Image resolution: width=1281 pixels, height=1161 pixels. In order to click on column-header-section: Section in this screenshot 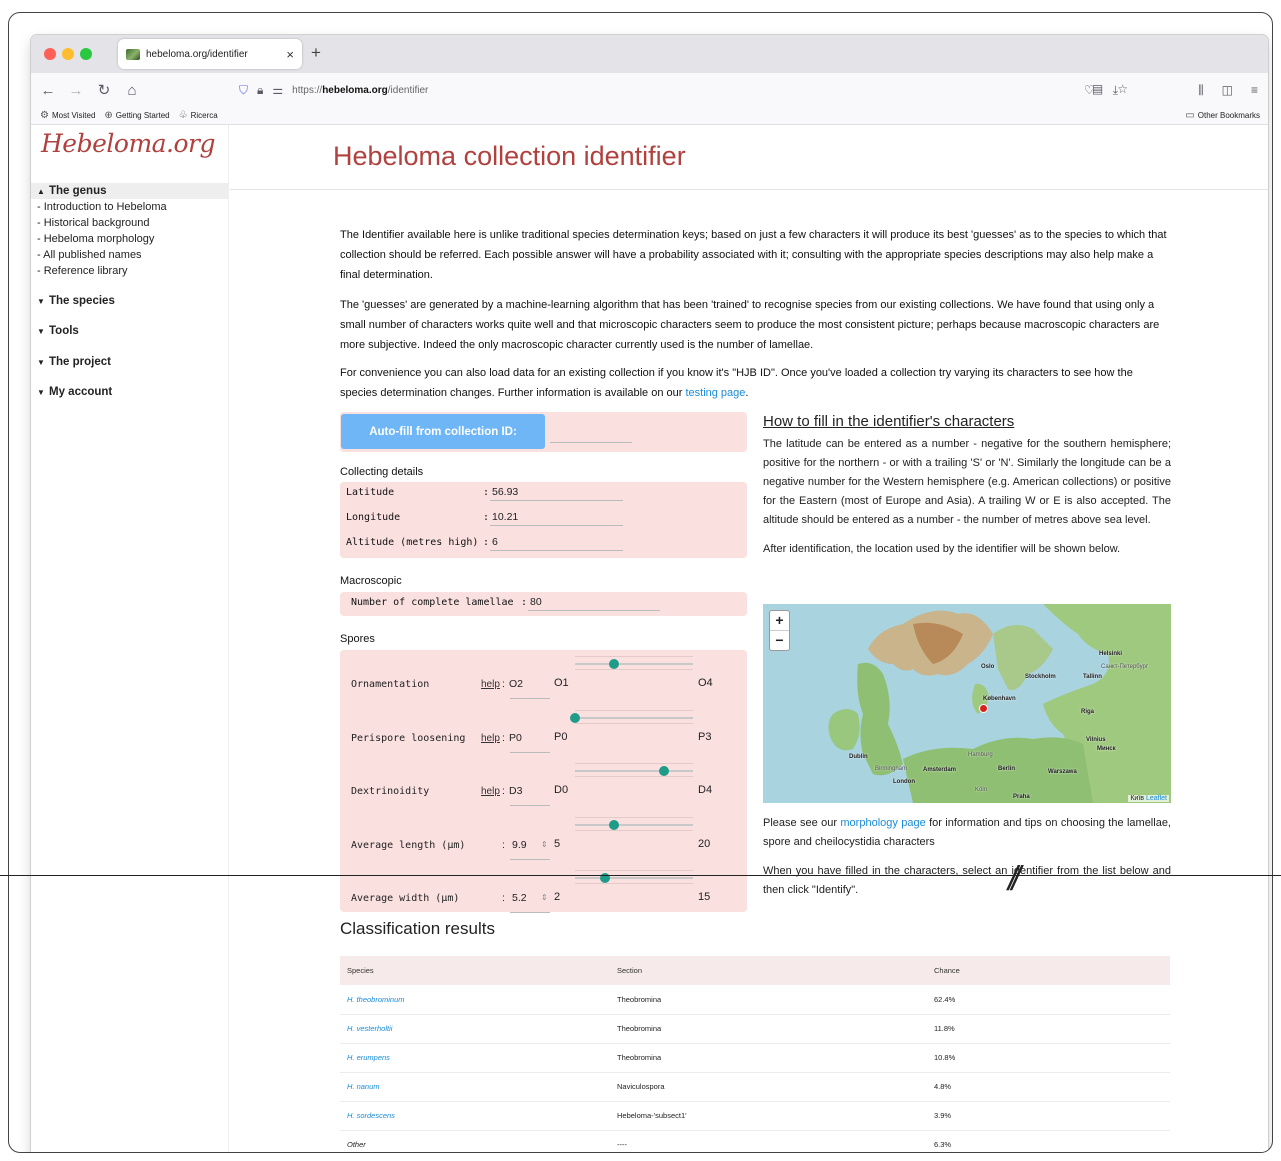, I will do `click(768, 970)`.